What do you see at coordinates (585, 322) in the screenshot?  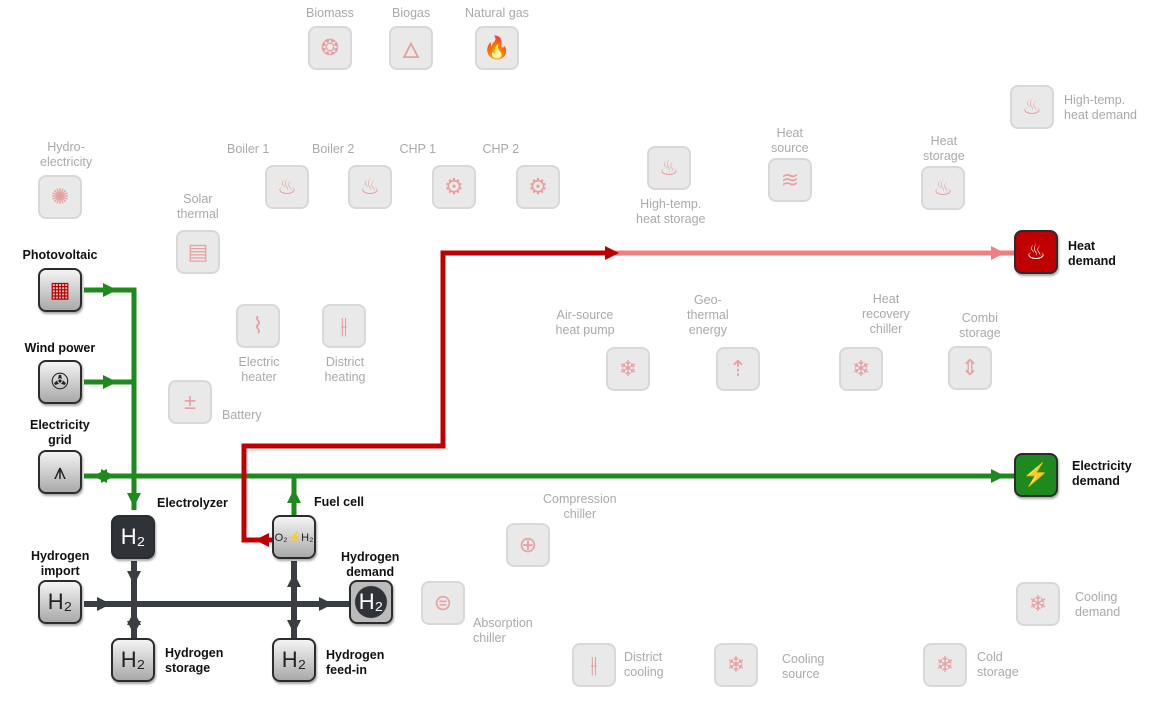 I see `node-label-ashp: Air-source heat pump` at bounding box center [585, 322].